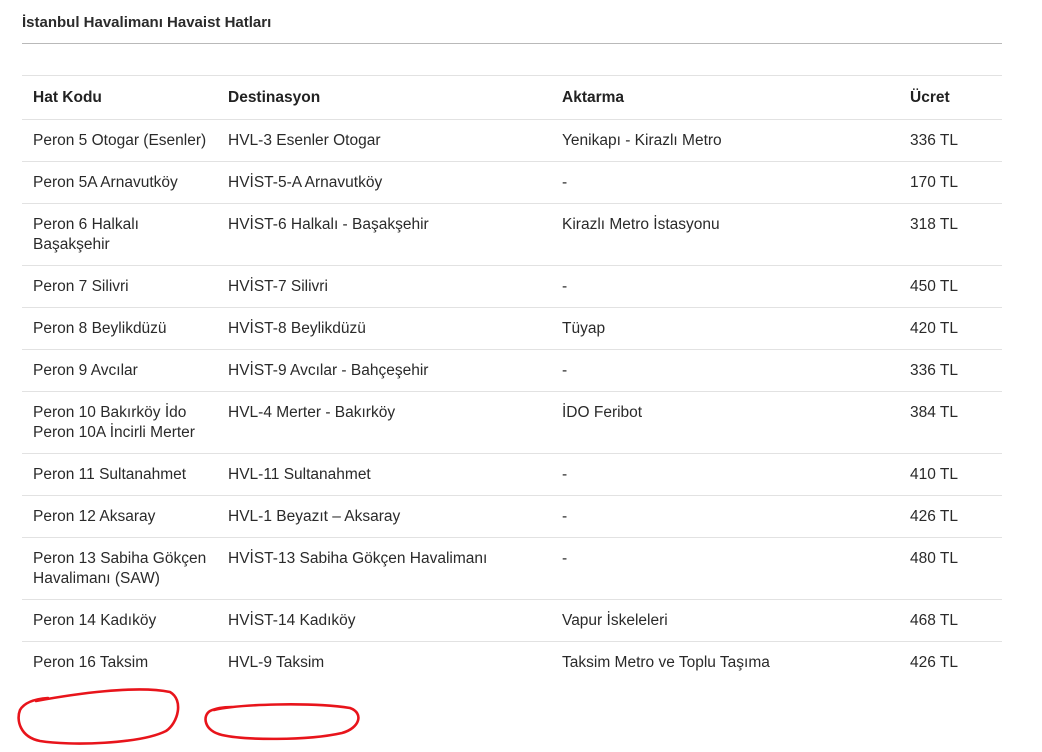 The height and width of the screenshot is (752, 1042). I want to click on cell-hat-kodu: Peron 9 Avcılar, so click(119, 370).